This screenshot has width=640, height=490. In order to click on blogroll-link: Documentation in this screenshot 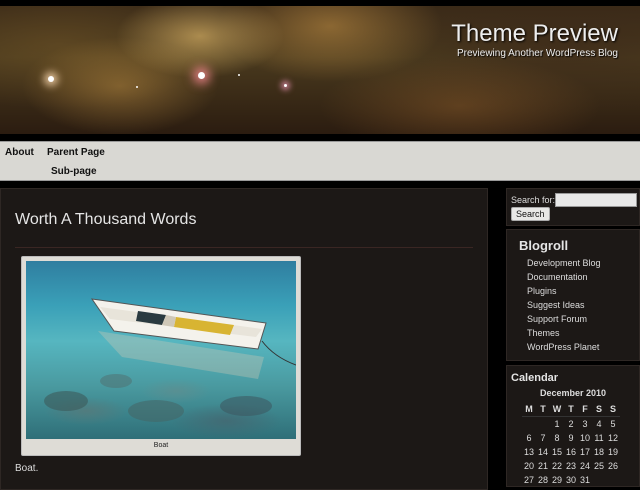, I will do `click(564, 277)`.